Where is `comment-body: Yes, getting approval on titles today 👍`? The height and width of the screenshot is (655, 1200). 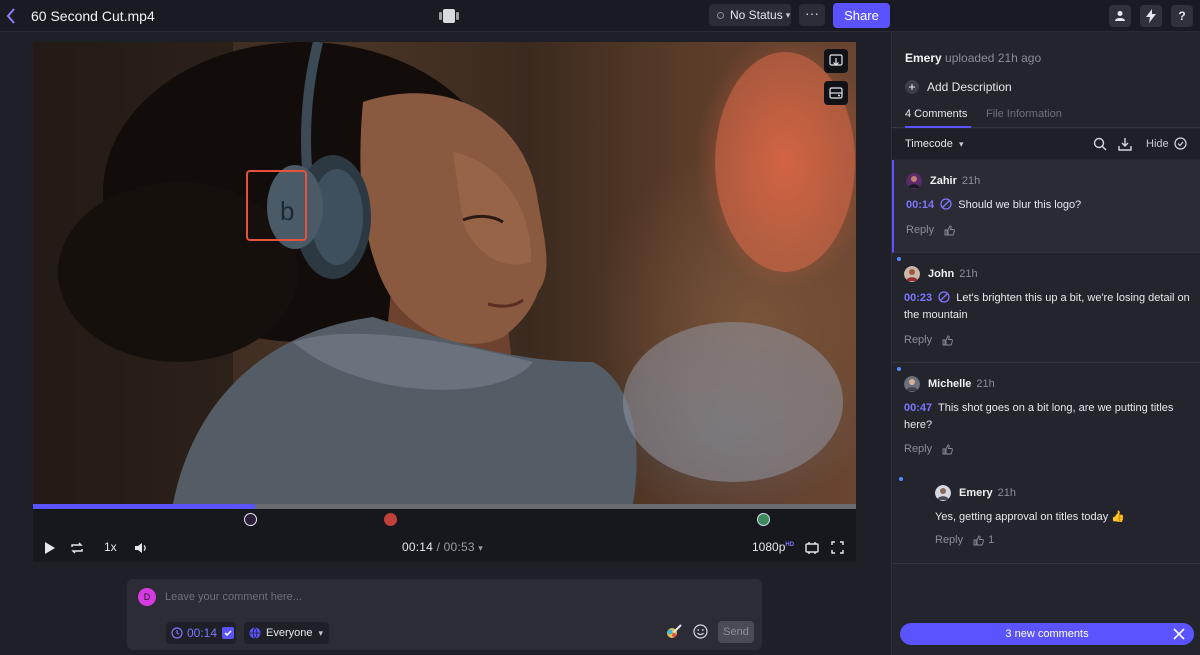
comment-body: Yes, getting approval on titles today 👍 is located at coordinates (1065, 517).